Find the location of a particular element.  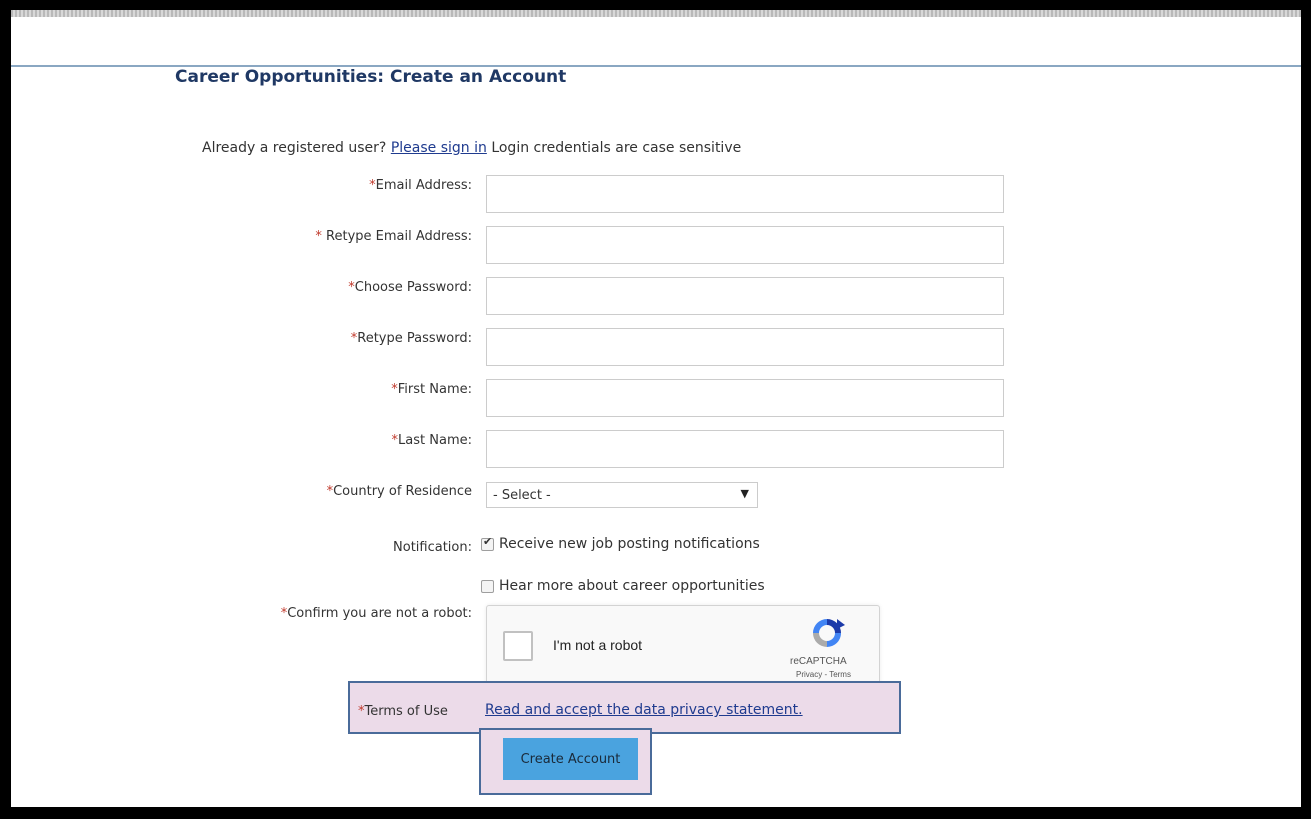

first-name-label: *First Name: is located at coordinates (431, 389).